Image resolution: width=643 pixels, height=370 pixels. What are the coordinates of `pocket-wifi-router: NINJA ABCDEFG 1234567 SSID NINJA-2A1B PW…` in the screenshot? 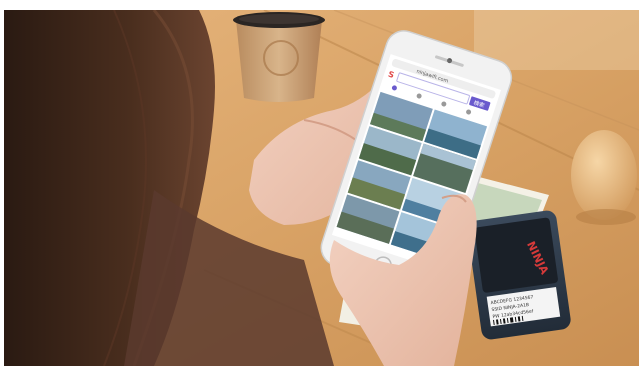 It's located at (519, 275).